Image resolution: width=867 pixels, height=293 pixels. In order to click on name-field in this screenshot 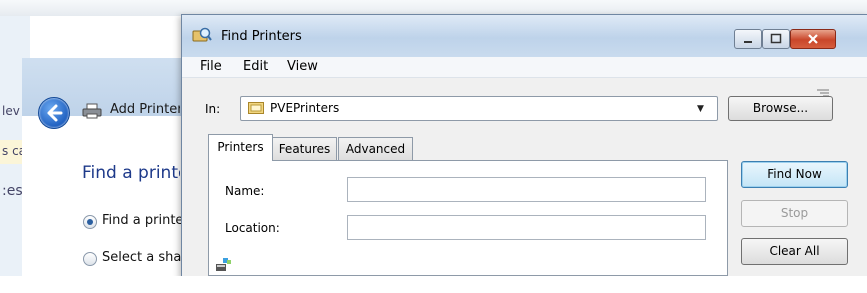, I will do `click(526, 189)`.